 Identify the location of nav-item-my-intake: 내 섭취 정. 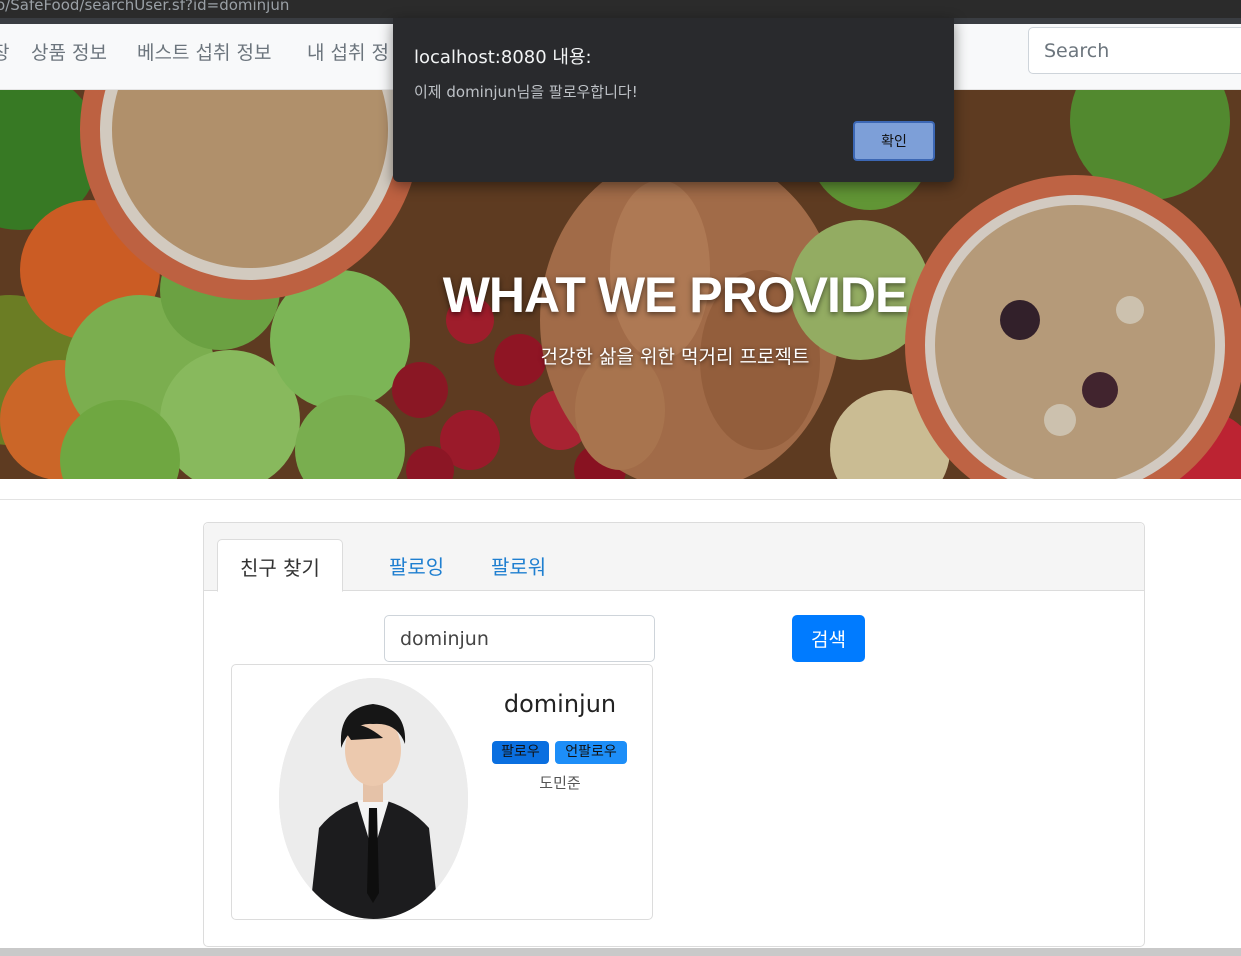
(348, 51).